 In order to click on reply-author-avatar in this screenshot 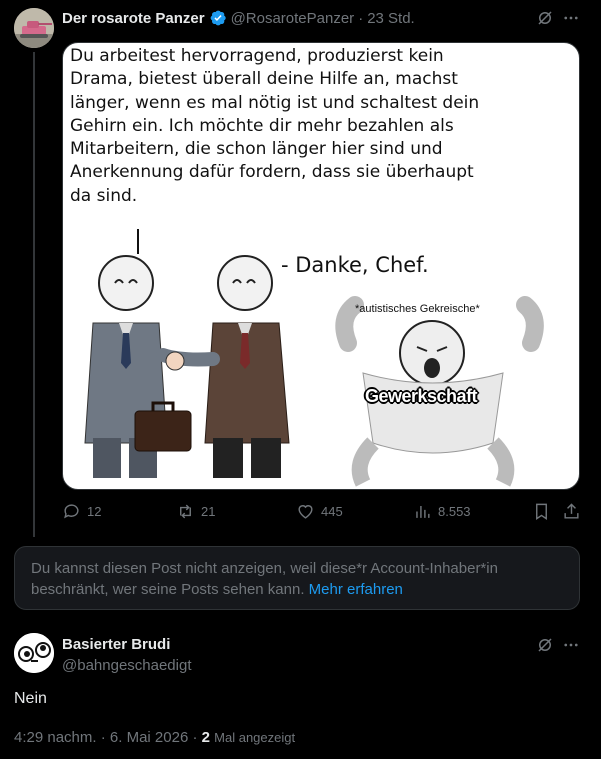, I will do `click(34, 653)`.